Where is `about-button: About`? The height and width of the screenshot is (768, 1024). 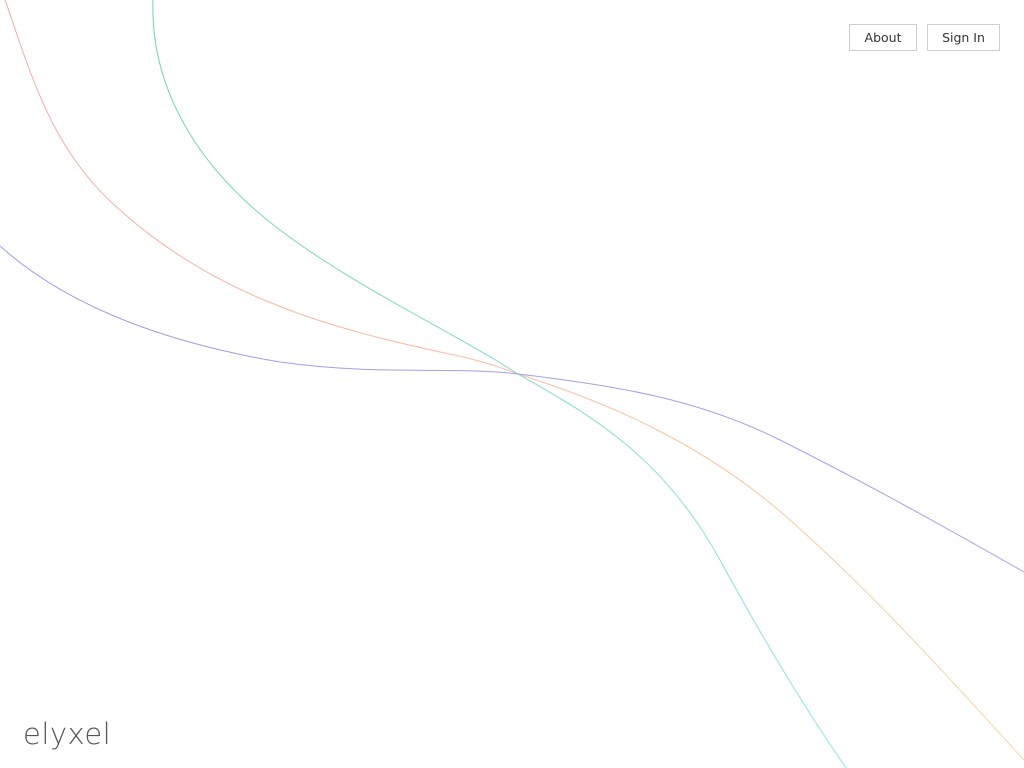 about-button: About is located at coordinates (883, 37).